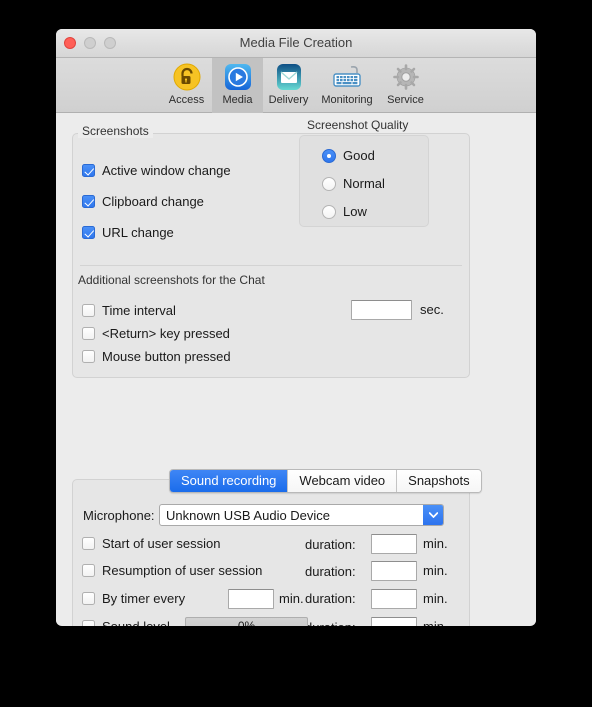 This screenshot has height=707, width=592. Describe the element at coordinates (330, 623) in the screenshot. I see `duration-label-4: duration:` at that location.